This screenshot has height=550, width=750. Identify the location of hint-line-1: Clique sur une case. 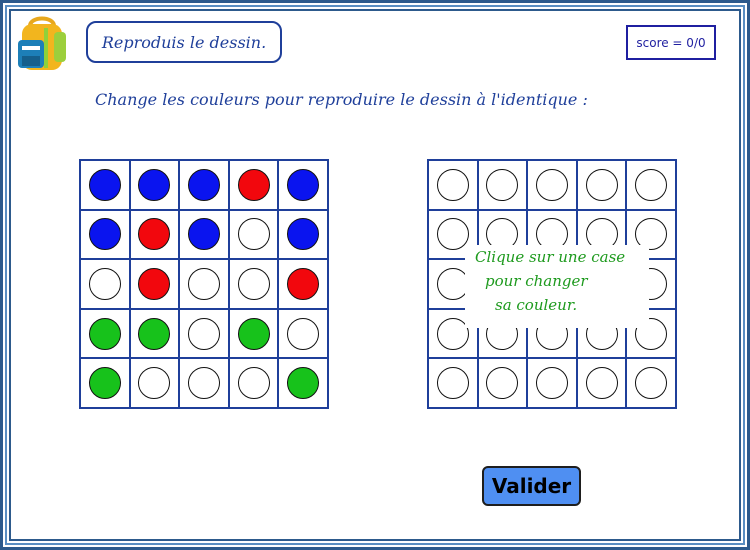
(550, 257).